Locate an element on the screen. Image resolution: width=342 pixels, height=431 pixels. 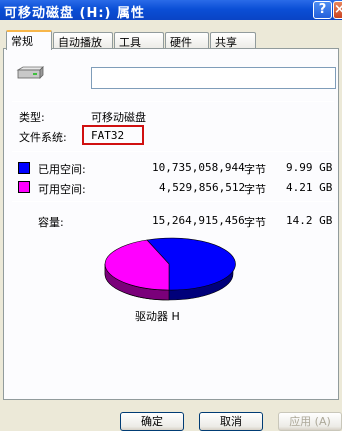
file-system-label: 文件系统: is located at coordinates (43, 137).